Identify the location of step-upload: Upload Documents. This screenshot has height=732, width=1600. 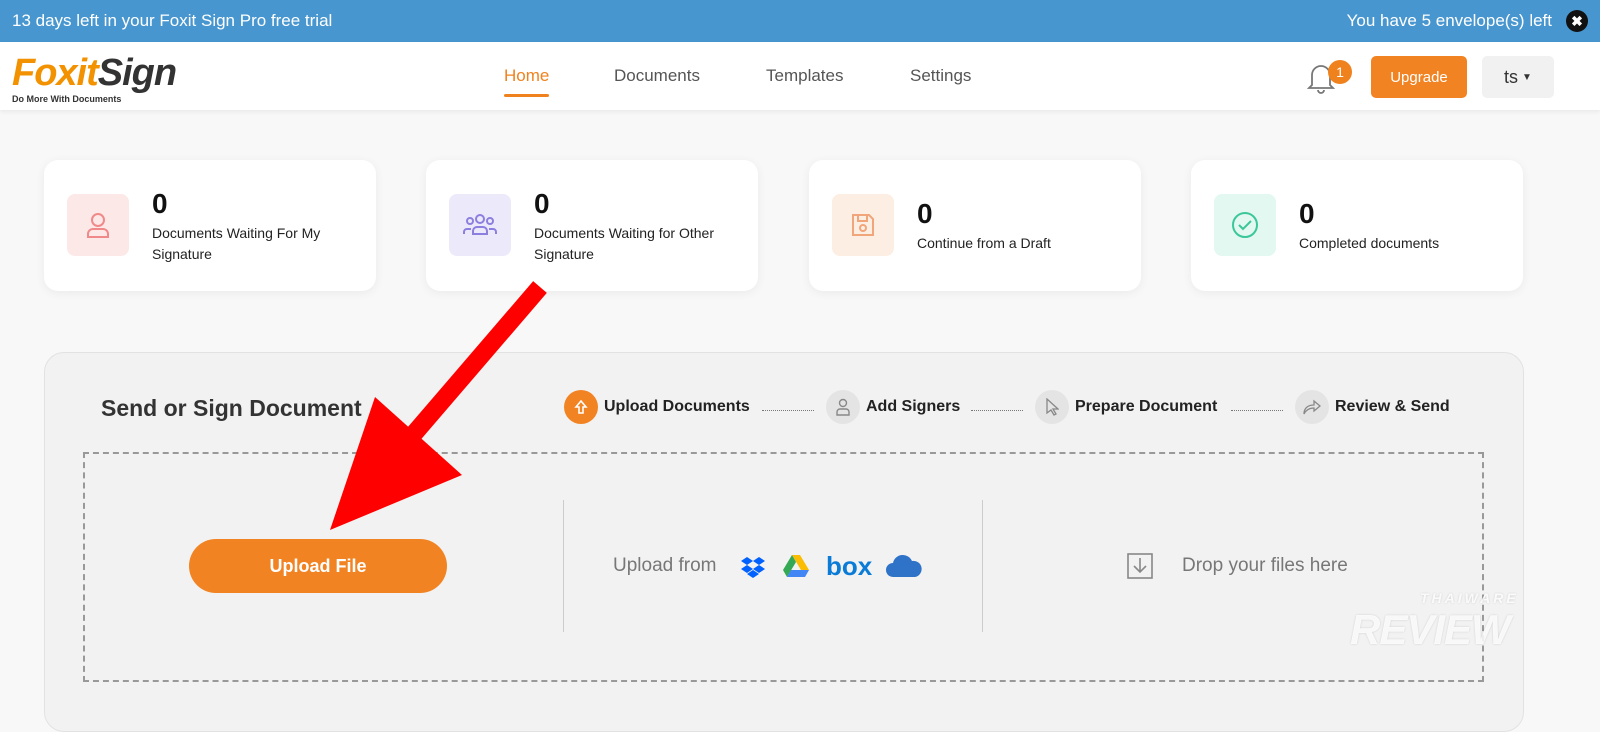
(657, 407).